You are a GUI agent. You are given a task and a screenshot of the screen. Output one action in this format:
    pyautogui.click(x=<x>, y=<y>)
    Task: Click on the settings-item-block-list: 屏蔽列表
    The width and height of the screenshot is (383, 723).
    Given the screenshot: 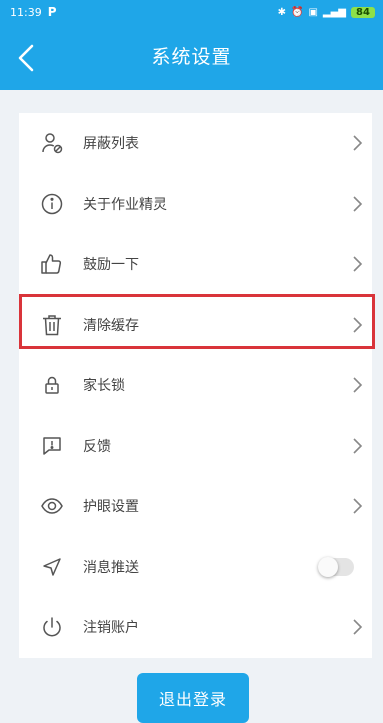 What is the action you would take?
    pyautogui.click(x=195, y=143)
    